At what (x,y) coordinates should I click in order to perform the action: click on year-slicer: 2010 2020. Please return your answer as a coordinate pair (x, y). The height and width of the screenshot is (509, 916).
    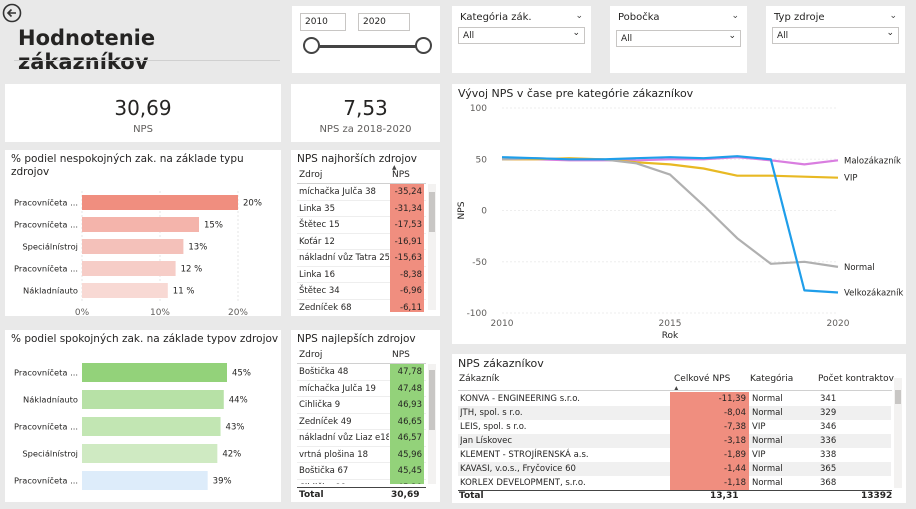
    Looking at the image, I should click on (366, 39).